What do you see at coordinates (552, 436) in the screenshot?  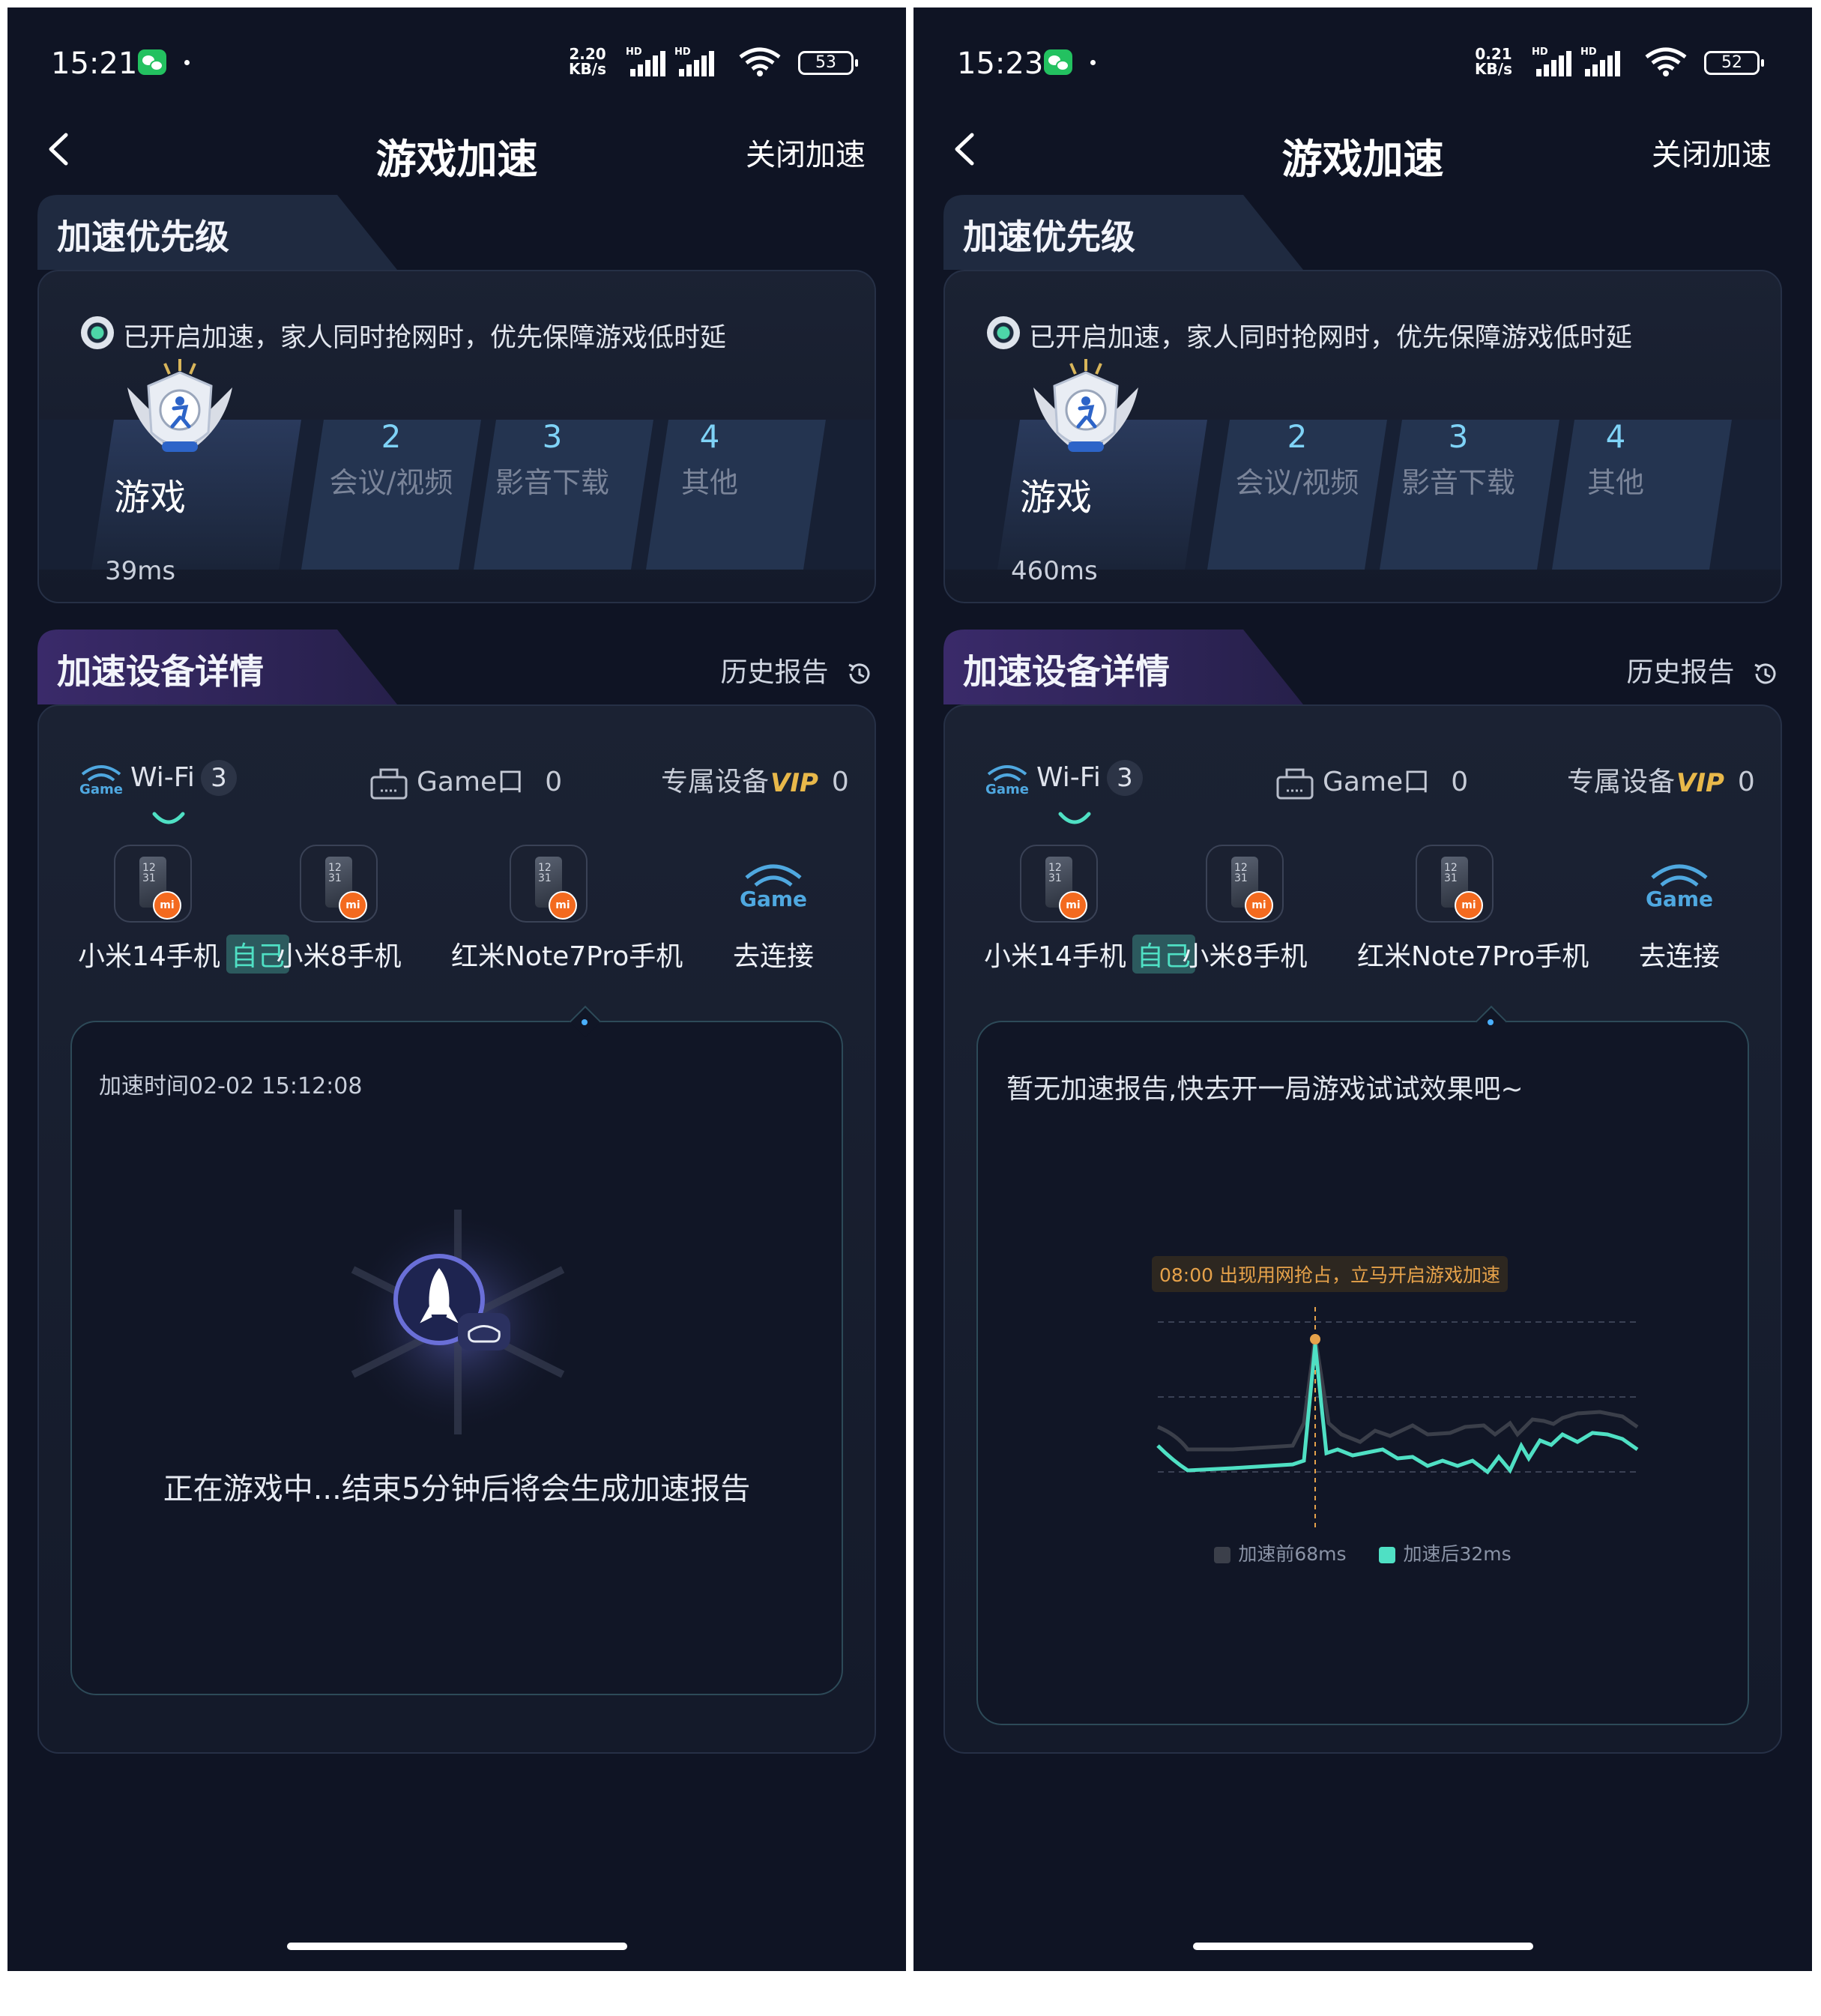 I see `level-number: 3` at bounding box center [552, 436].